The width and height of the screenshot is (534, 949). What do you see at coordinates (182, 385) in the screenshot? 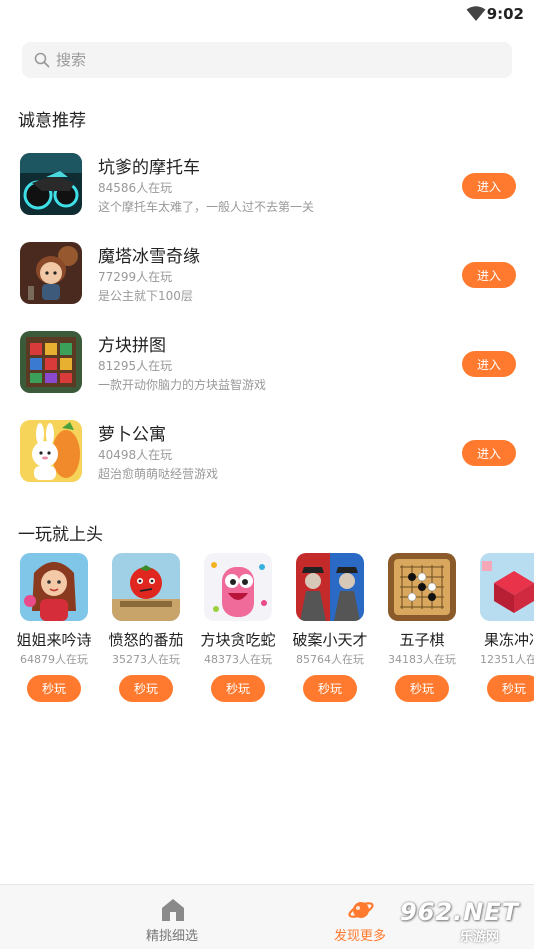
I see `game-description: 一款开动你脑力的方块益智游戏` at bounding box center [182, 385].